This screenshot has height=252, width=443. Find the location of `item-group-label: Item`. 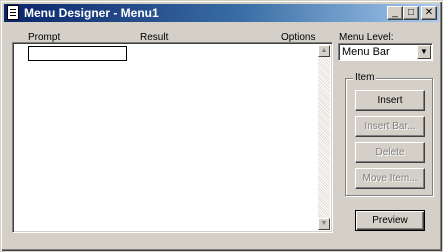

item-group-label: Item is located at coordinates (365, 78).